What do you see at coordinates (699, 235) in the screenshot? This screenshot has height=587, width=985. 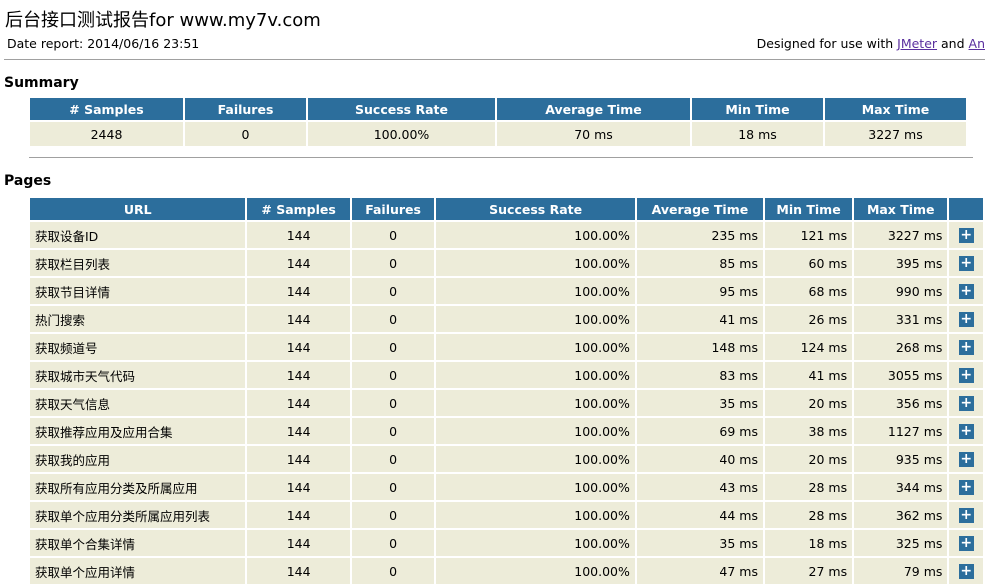 I see `cell-average-time: 235 ms` at bounding box center [699, 235].